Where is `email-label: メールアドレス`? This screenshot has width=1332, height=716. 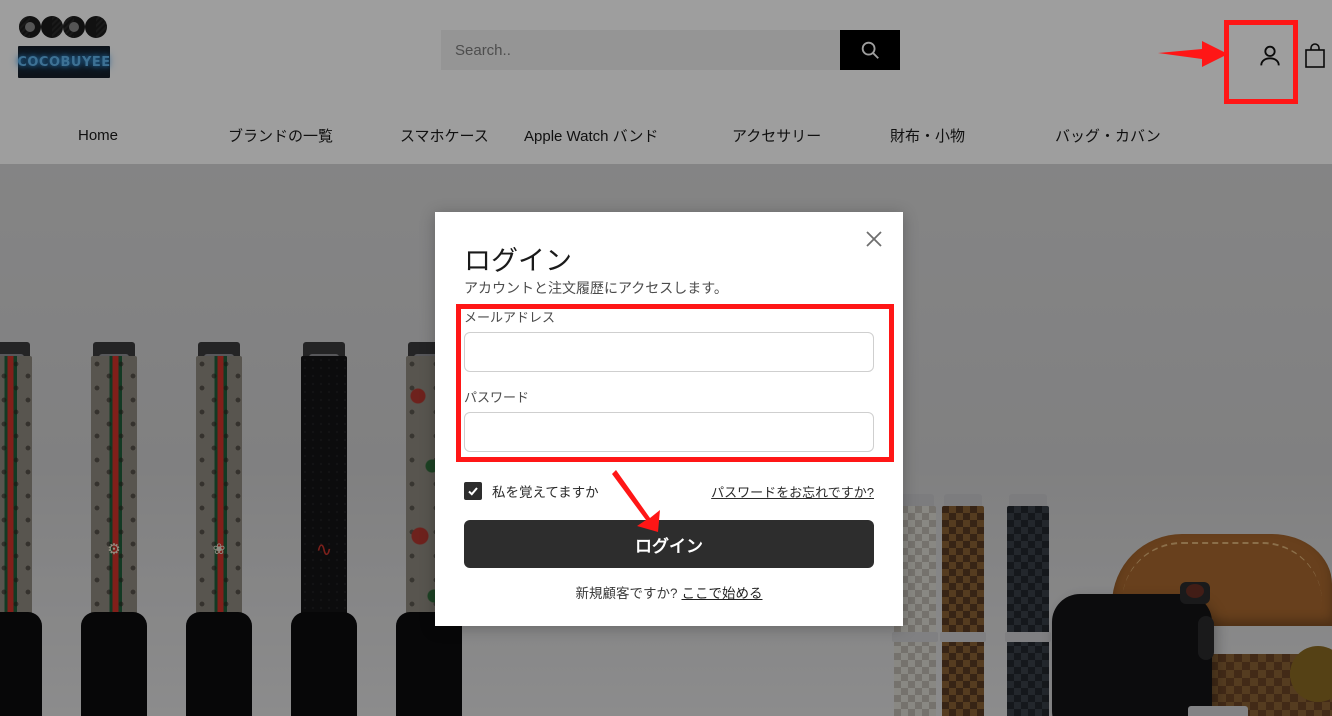 email-label: メールアドレス is located at coordinates (510, 317).